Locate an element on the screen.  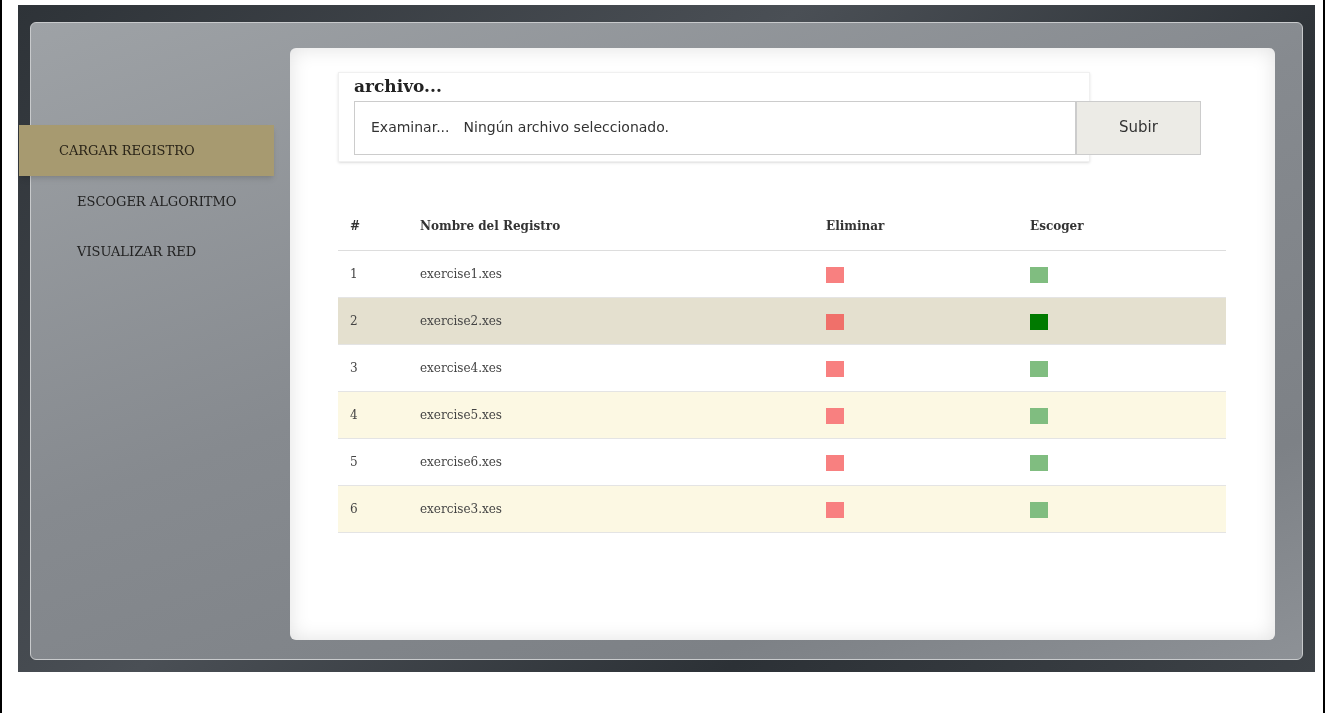
row-number: 2 is located at coordinates (354, 321).